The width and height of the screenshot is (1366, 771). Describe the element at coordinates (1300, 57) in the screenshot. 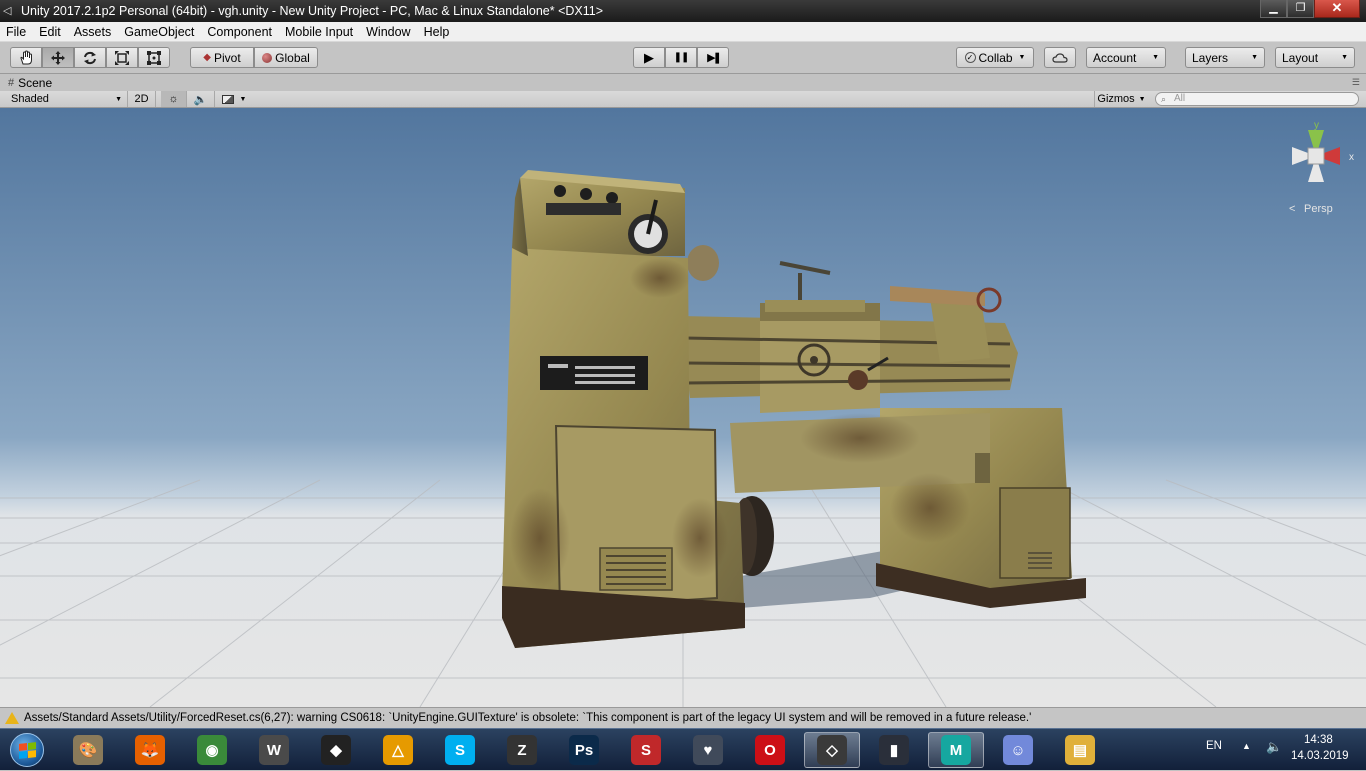

I see `layout-label: Layout` at that location.